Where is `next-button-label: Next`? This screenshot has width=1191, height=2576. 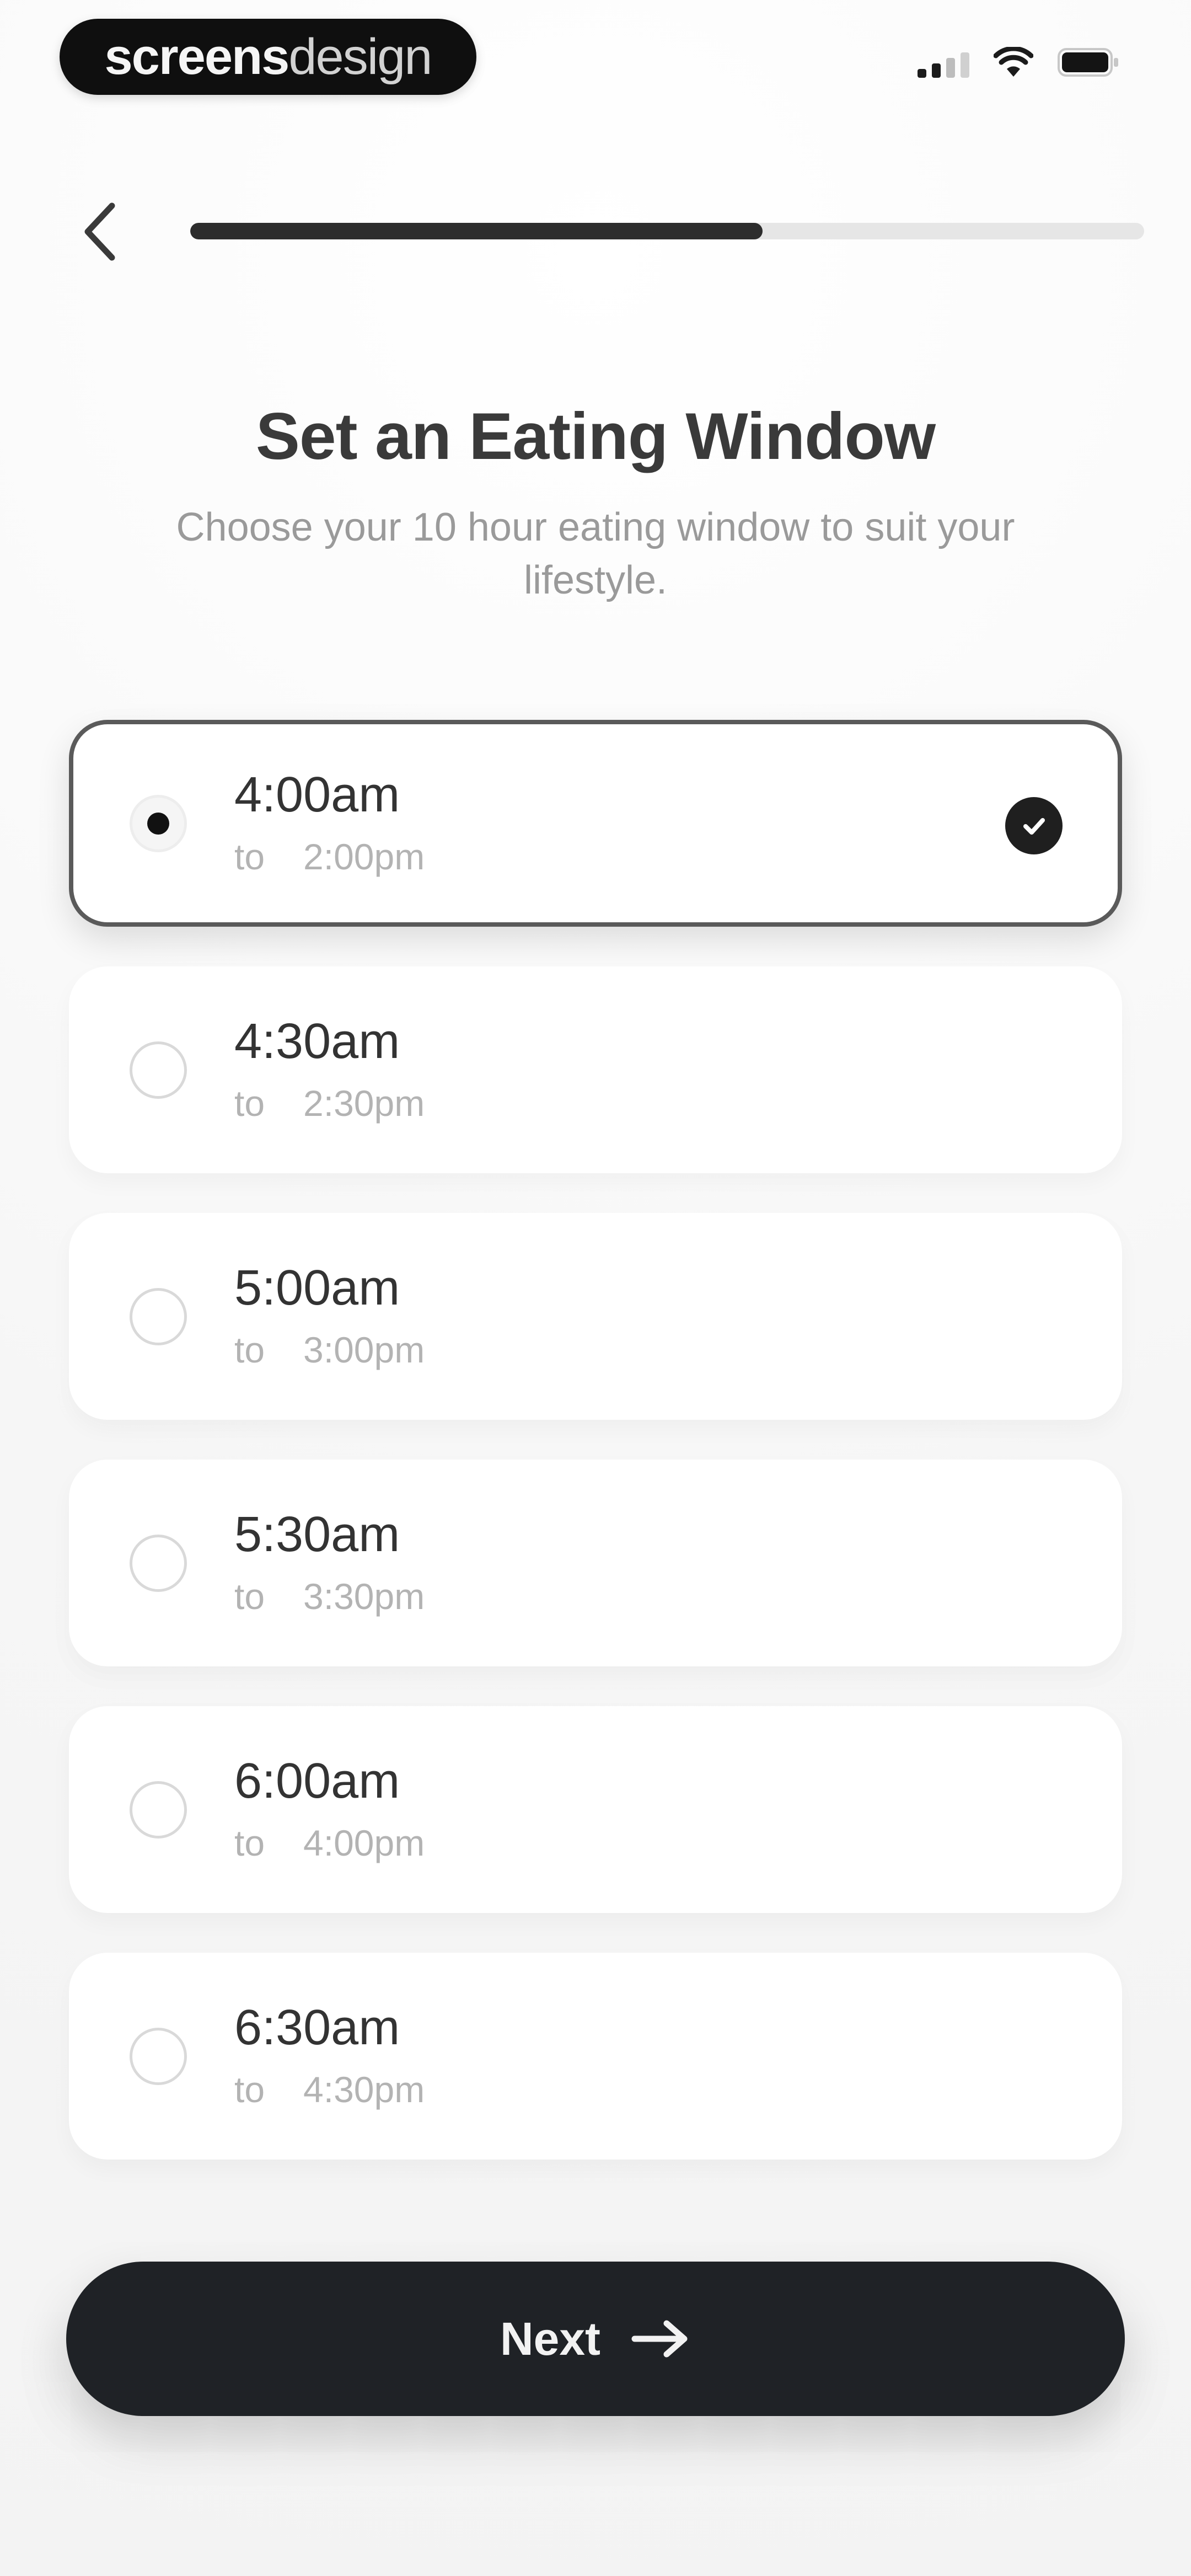 next-button-label: Next is located at coordinates (550, 2338).